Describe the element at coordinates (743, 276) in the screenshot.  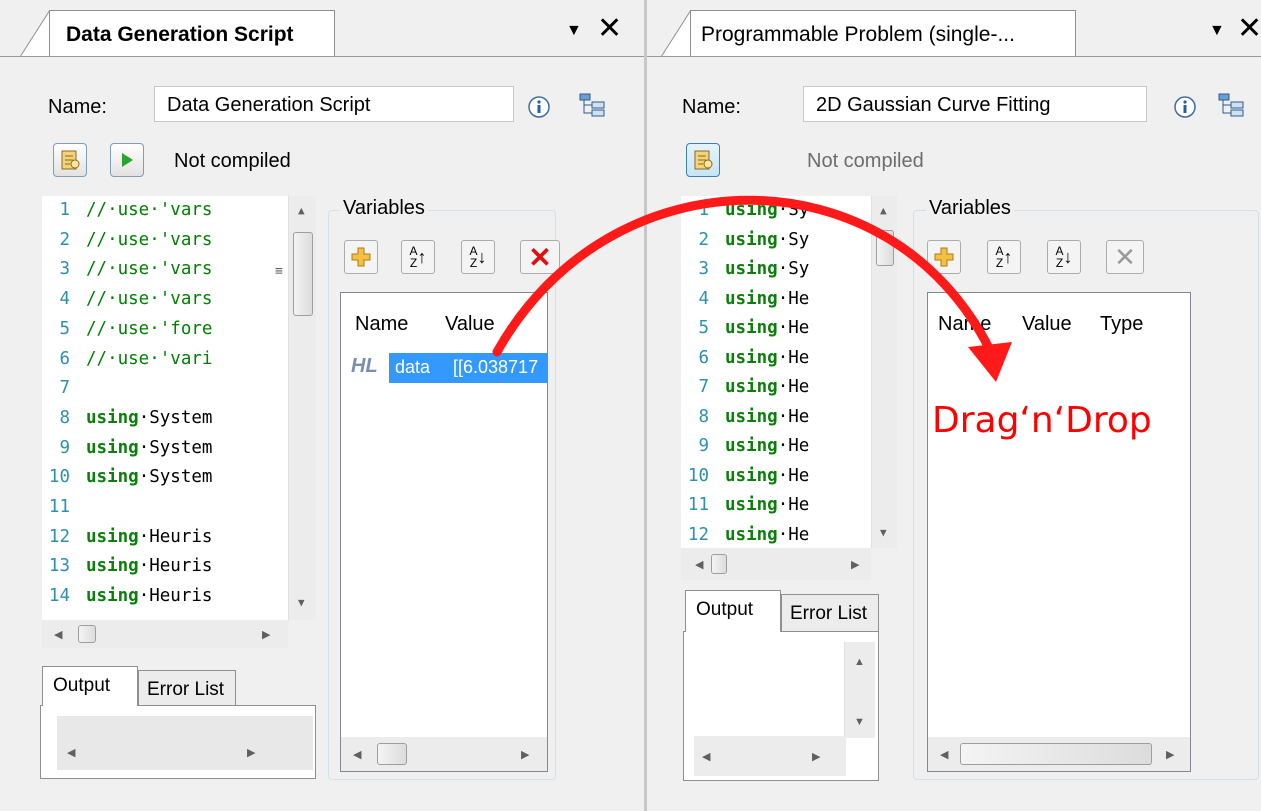
I see `drag-arrow-path` at that location.